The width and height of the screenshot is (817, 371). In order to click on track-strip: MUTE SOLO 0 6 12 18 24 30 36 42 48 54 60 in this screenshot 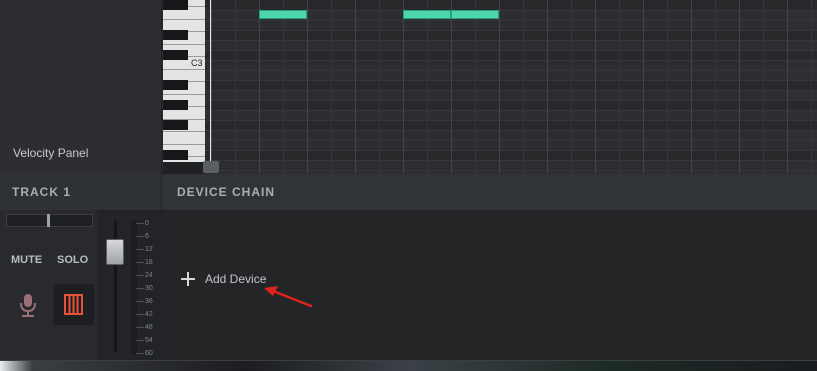, I will do `click(81, 285)`.